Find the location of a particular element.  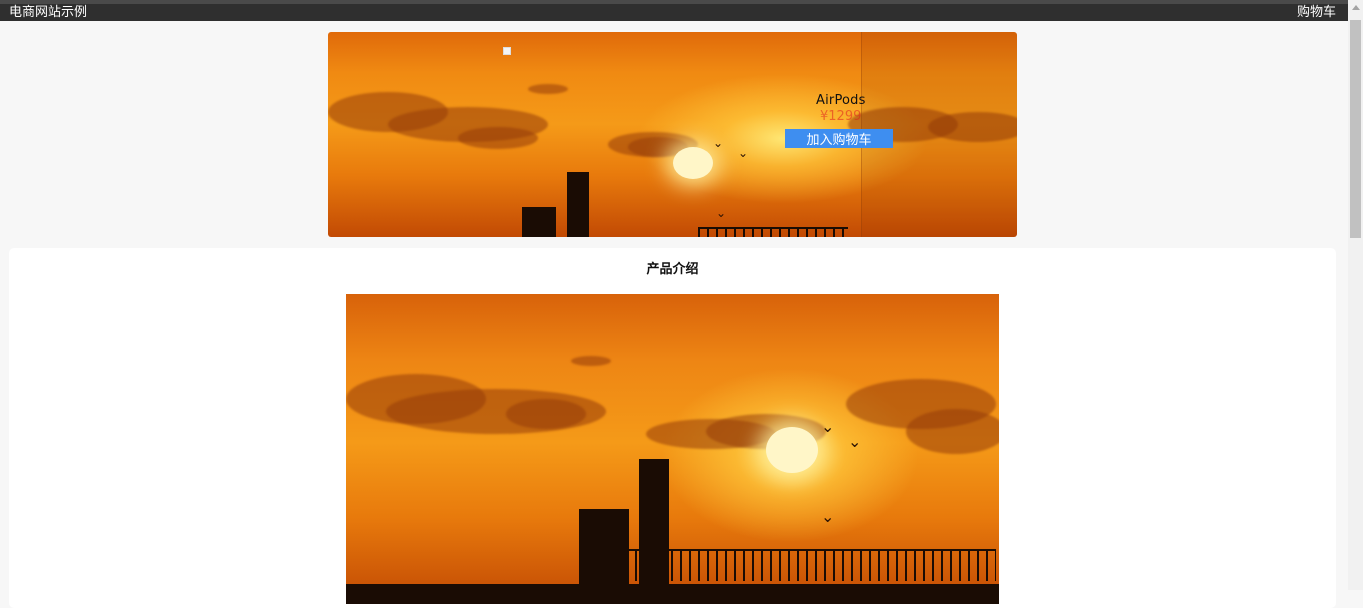

product-price: ¥1299 is located at coordinates (841, 116).